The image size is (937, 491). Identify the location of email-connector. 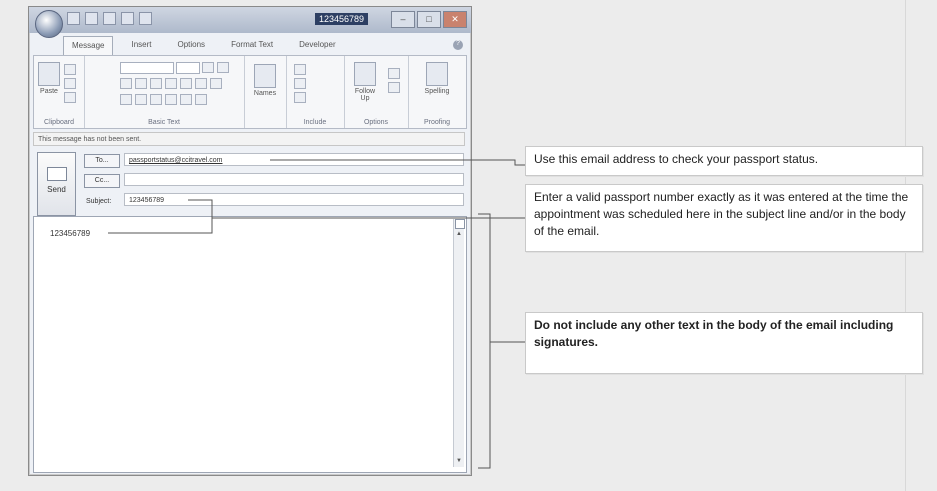
(397, 162).